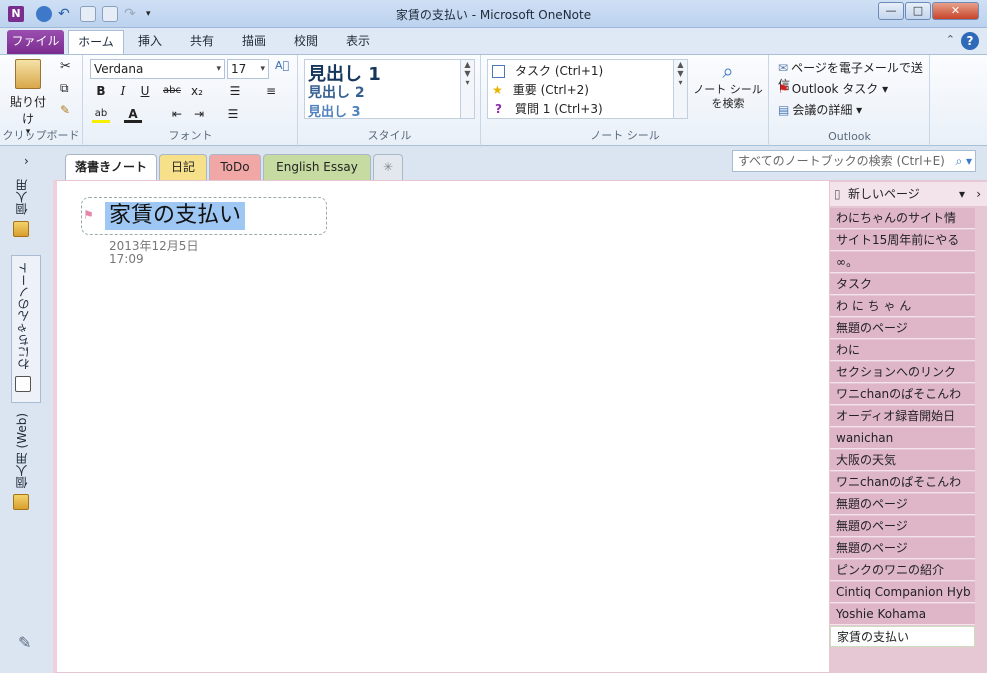 Image resolution: width=987 pixels, height=673 pixels. I want to click on font-color-icon: A, so click(133, 114).